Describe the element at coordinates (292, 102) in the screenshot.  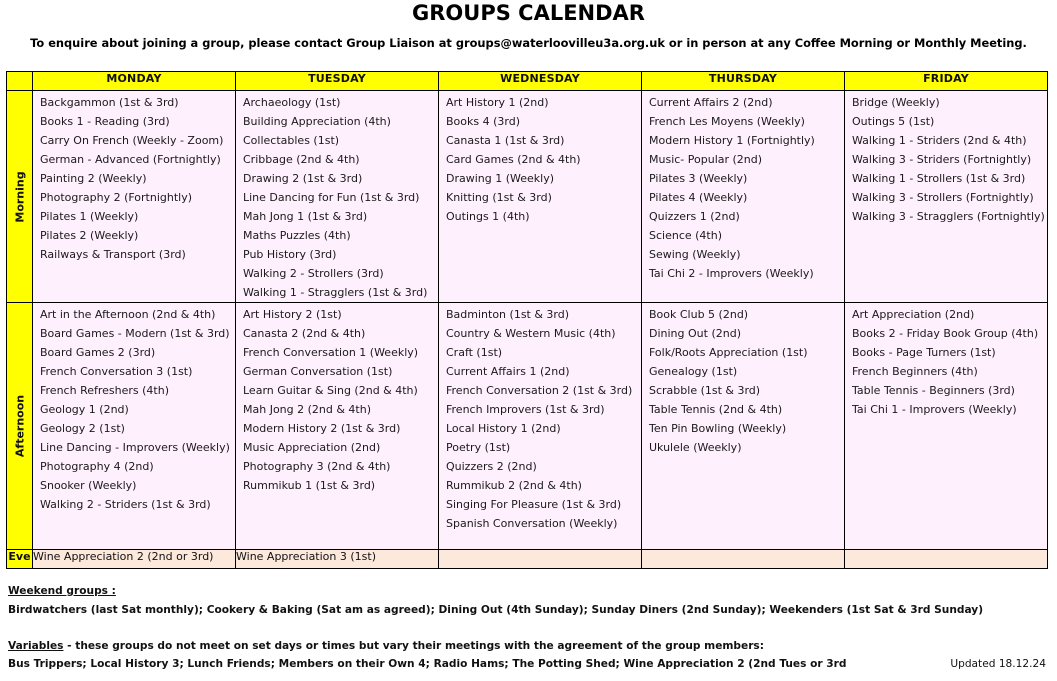
I see `group-entry: Archaeology (1st)` at that location.